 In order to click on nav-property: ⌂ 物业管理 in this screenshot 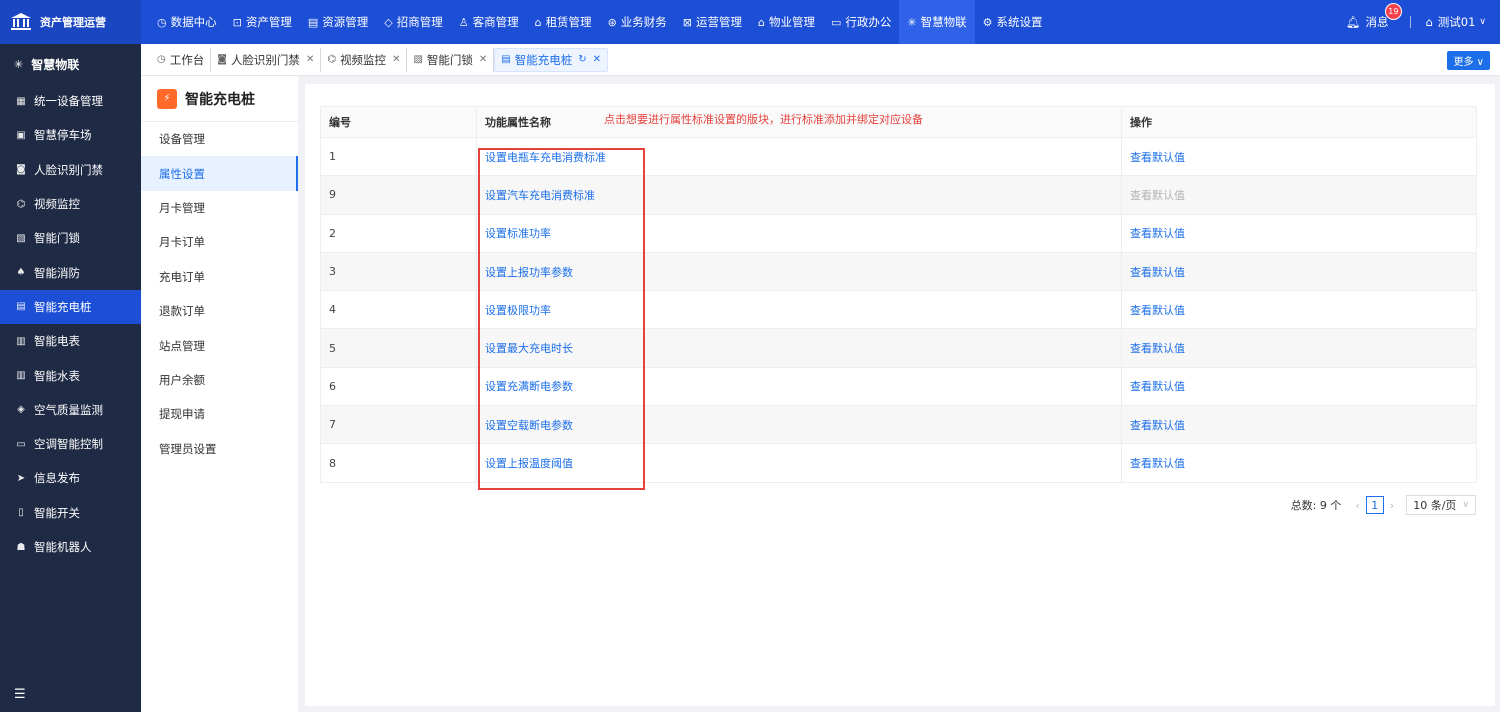, I will do `click(786, 22)`.